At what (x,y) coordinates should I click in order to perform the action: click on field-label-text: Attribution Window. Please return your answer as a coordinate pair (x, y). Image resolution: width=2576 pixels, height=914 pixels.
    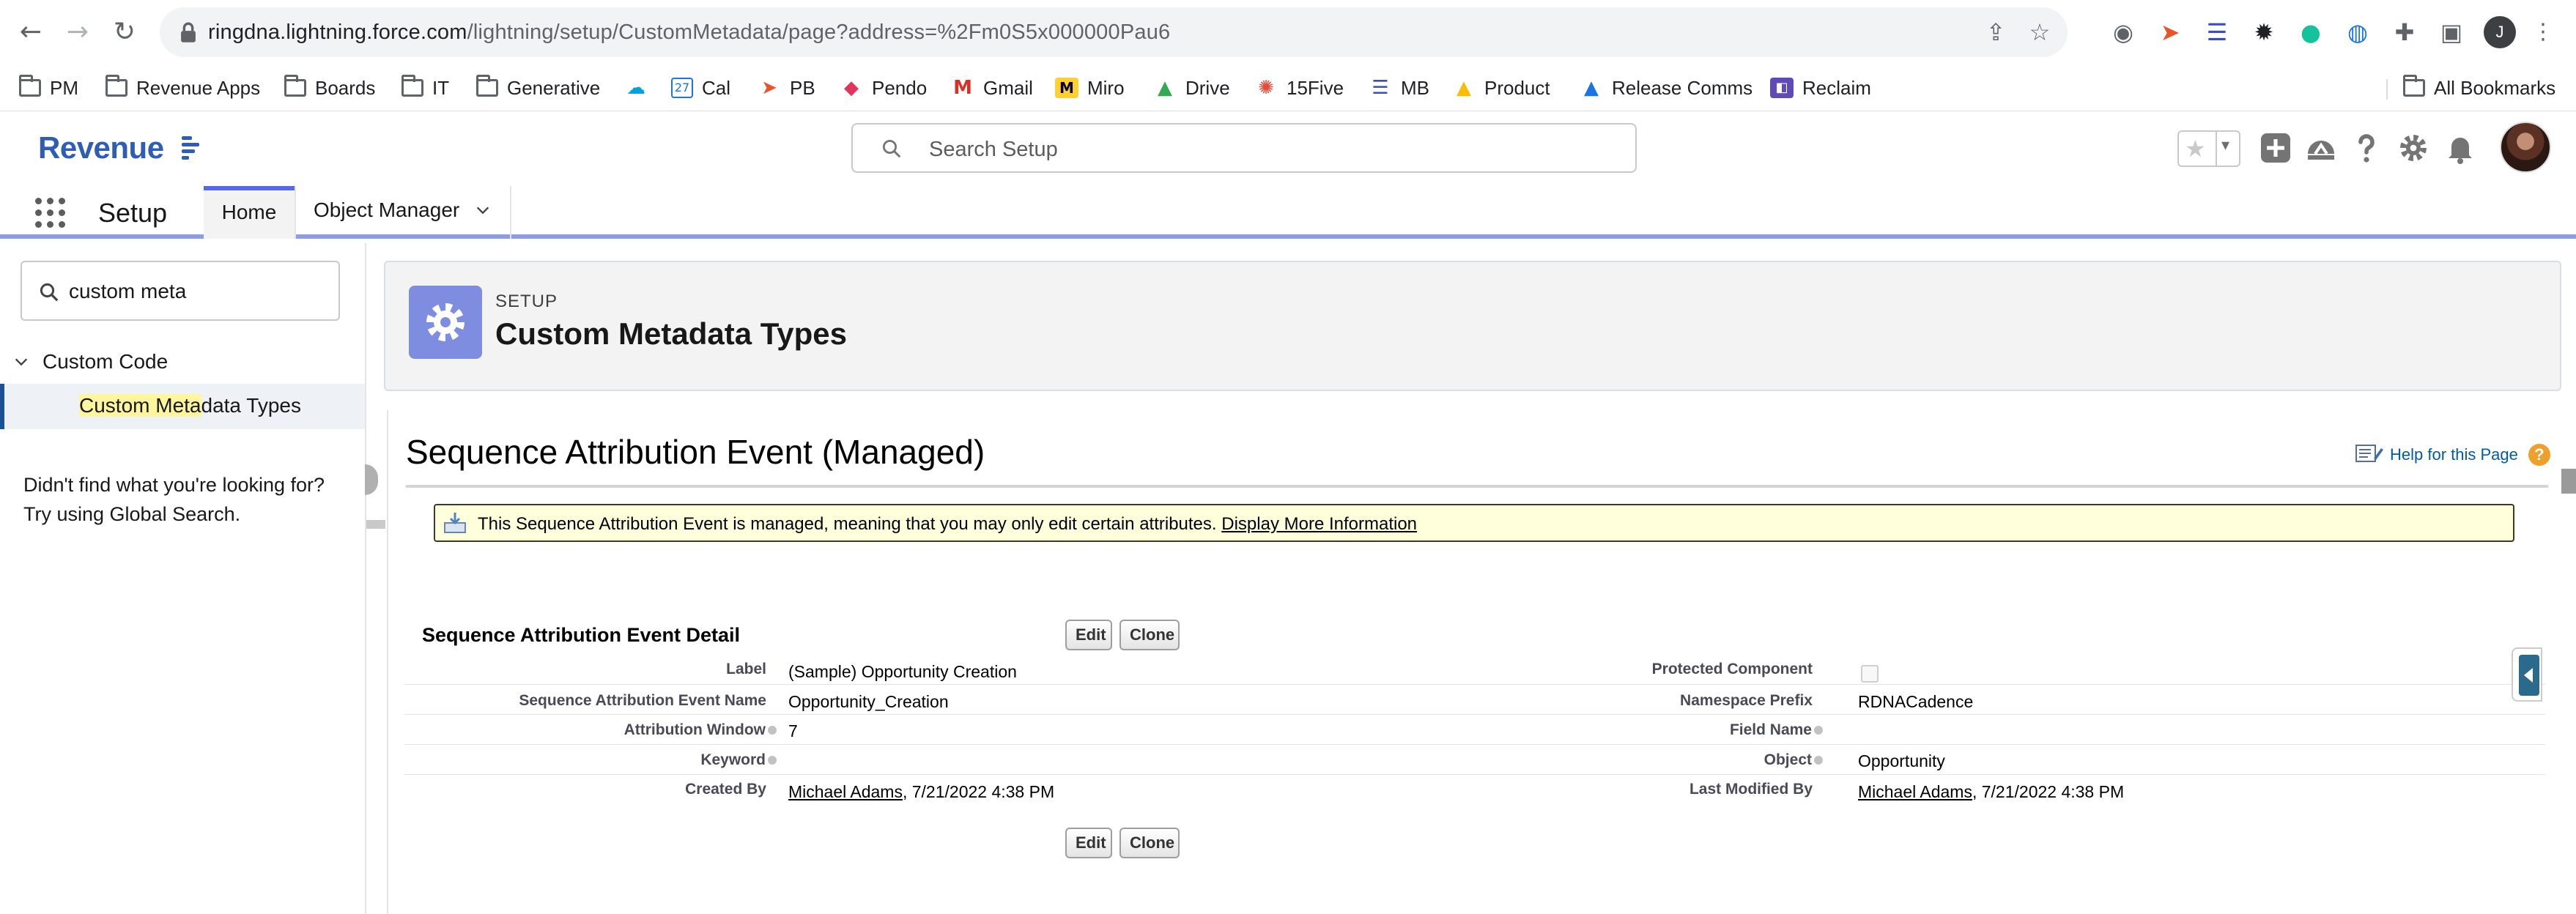
    Looking at the image, I should click on (694, 729).